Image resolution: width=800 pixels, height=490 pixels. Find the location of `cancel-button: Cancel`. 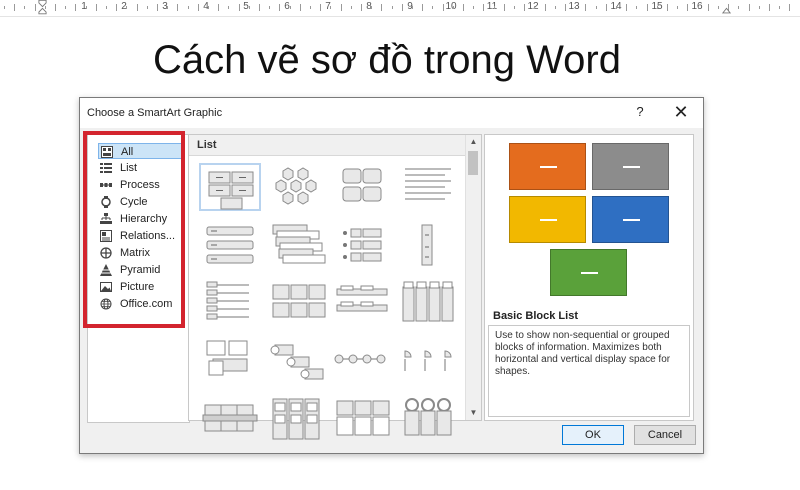

cancel-button: Cancel is located at coordinates (665, 435).